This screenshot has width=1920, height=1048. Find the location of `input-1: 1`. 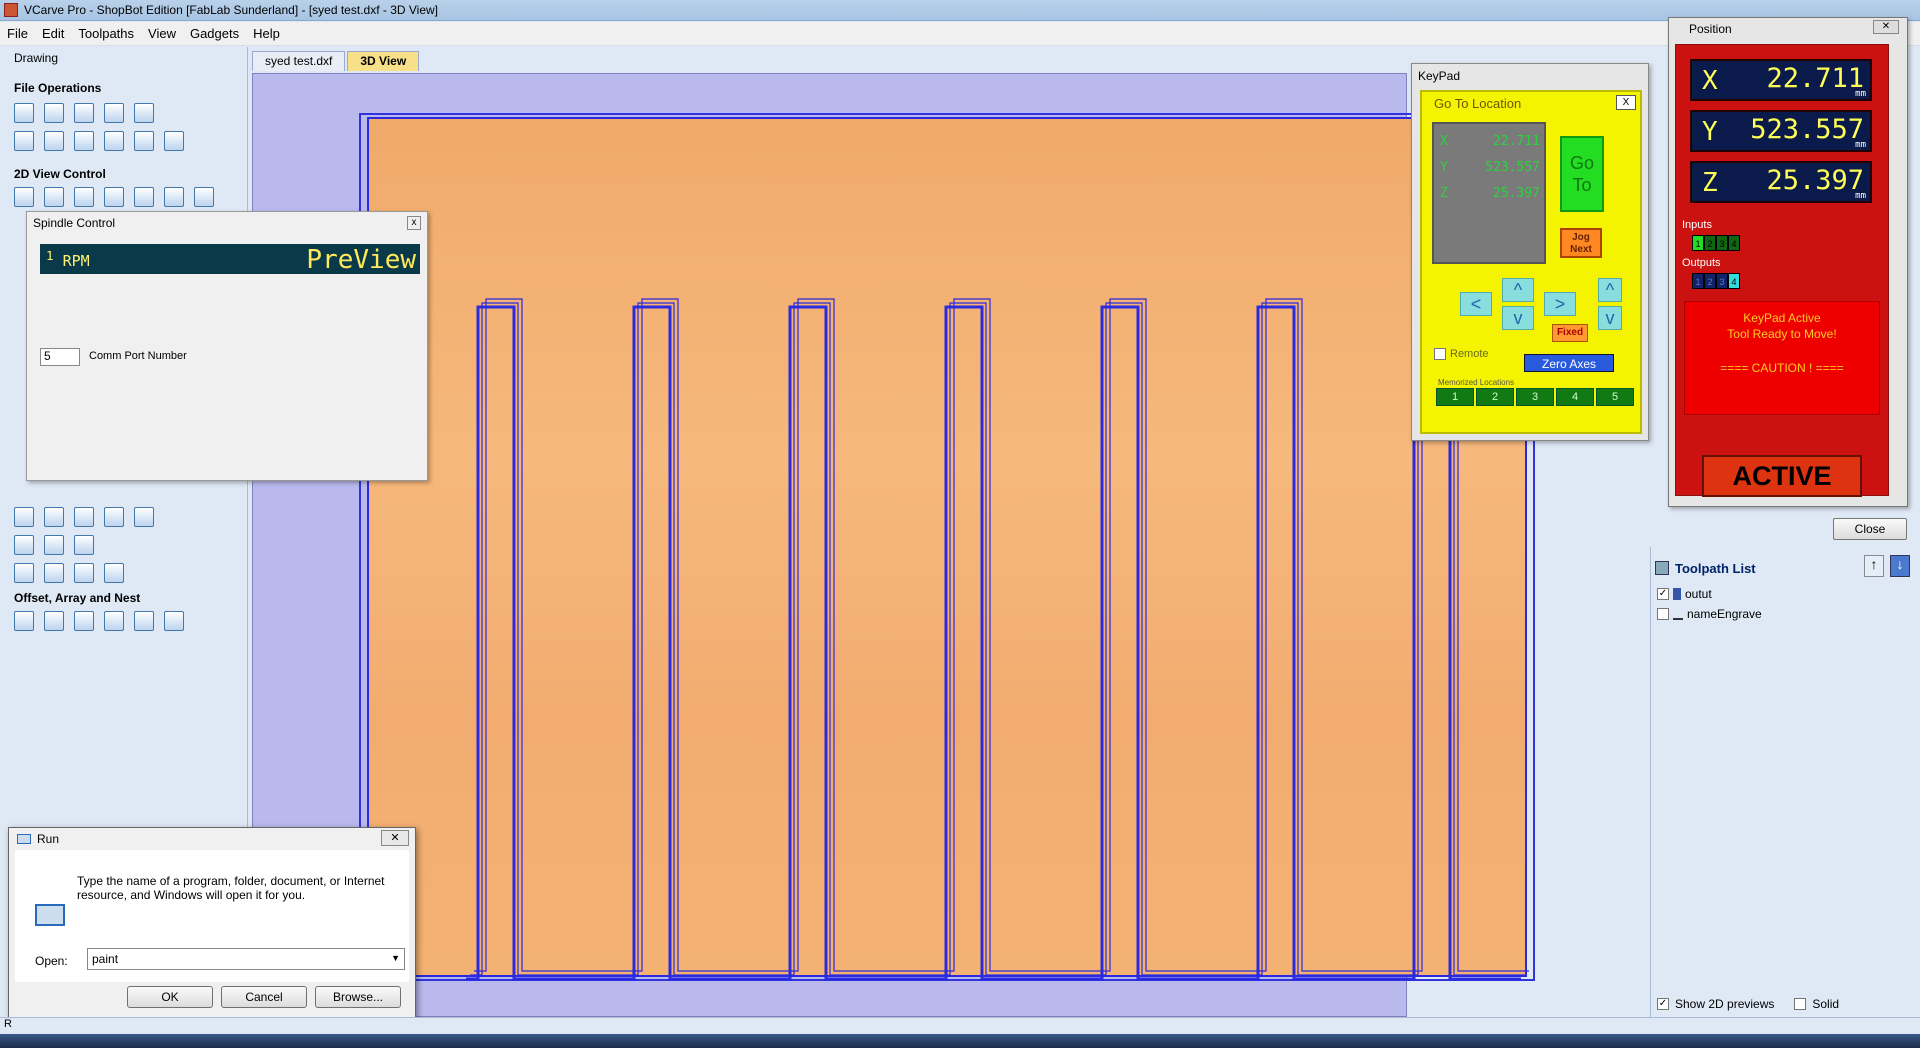

input-1: 1 is located at coordinates (1698, 243).